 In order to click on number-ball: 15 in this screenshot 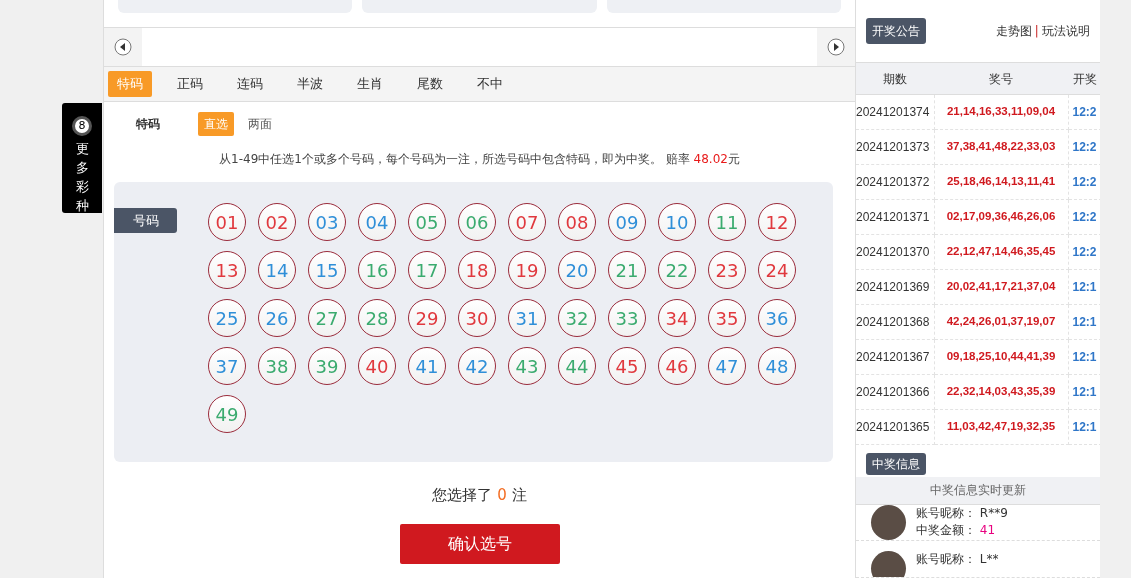, I will do `click(327, 270)`.